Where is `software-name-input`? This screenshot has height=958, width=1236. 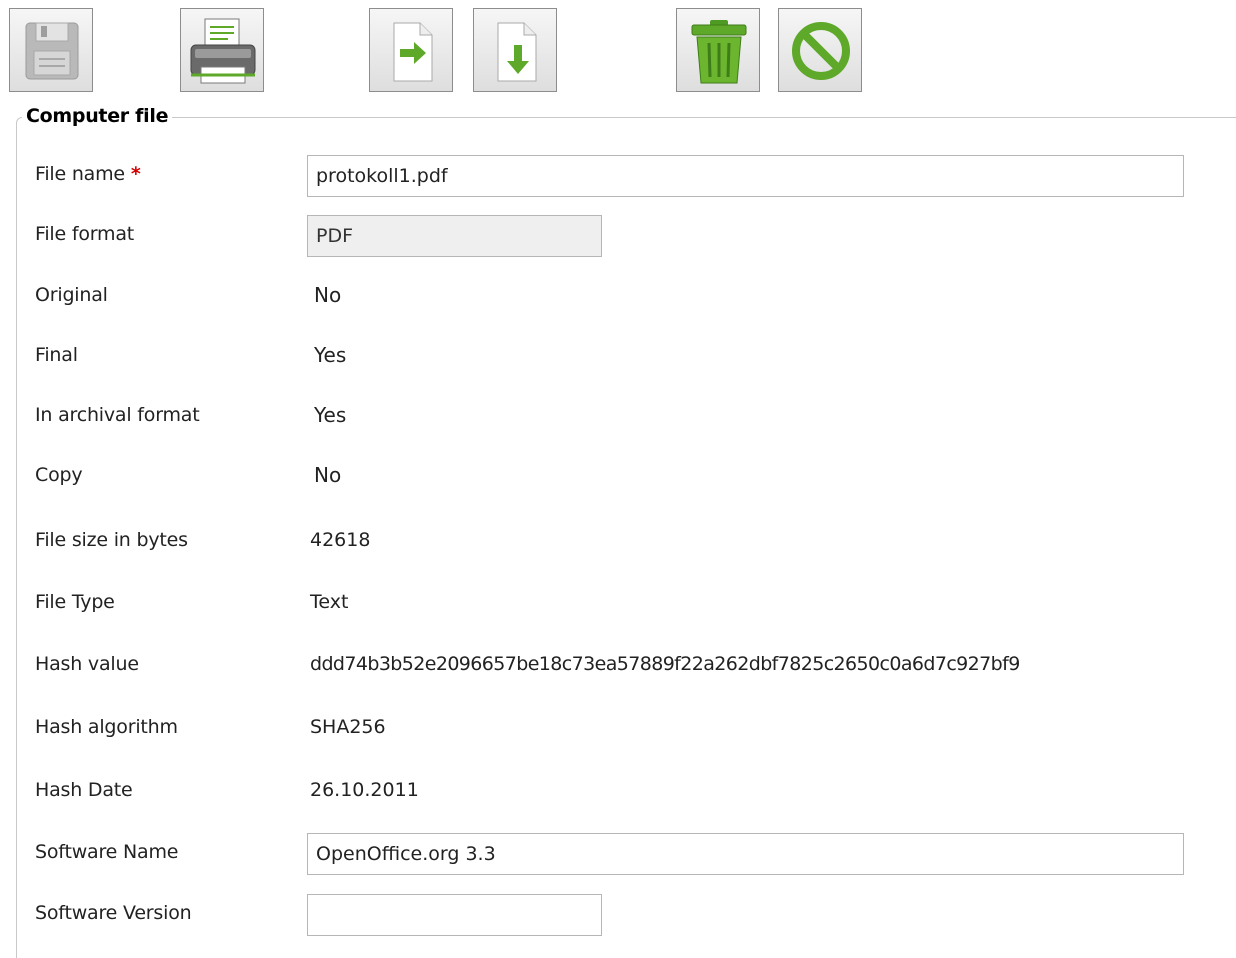 software-name-input is located at coordinates (745, 854).